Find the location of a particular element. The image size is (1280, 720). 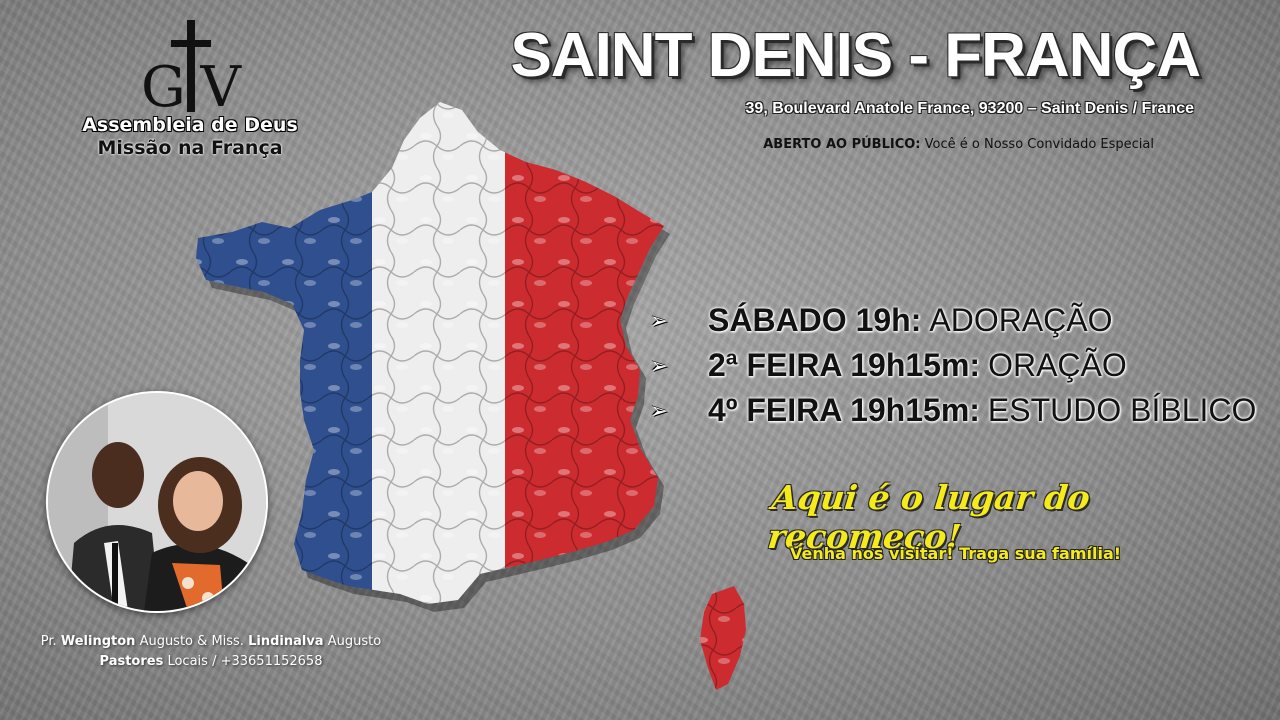

role-label: Pastores is located at coordinates (131, 661).